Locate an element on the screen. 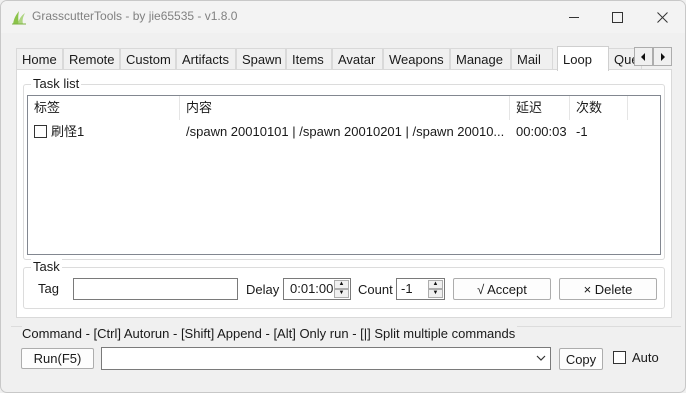 This screenshot has width=686, height=393. tab-label: Custom is located at coordinates (148, 59).